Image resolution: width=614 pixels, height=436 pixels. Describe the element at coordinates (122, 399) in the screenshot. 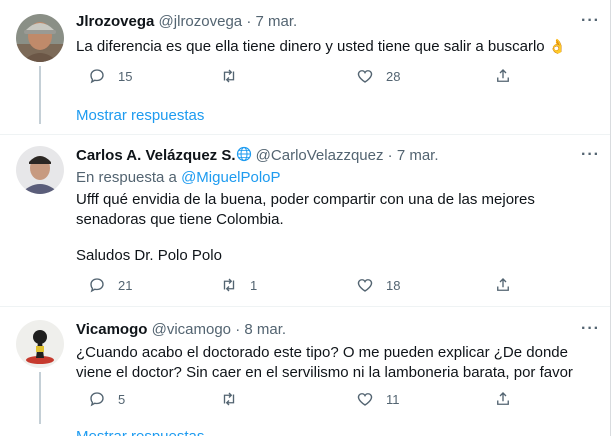

I see `reply-count: 5` at that location.